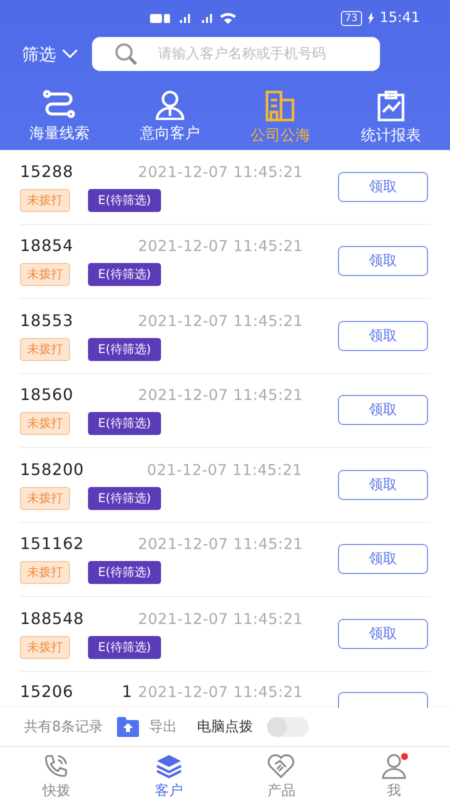 This screenshot has width=450, height=800. Describe the element at coordinates (224, 469) in the screenshot. I see `record-time: 021-12-07 11:45:21` at that location.